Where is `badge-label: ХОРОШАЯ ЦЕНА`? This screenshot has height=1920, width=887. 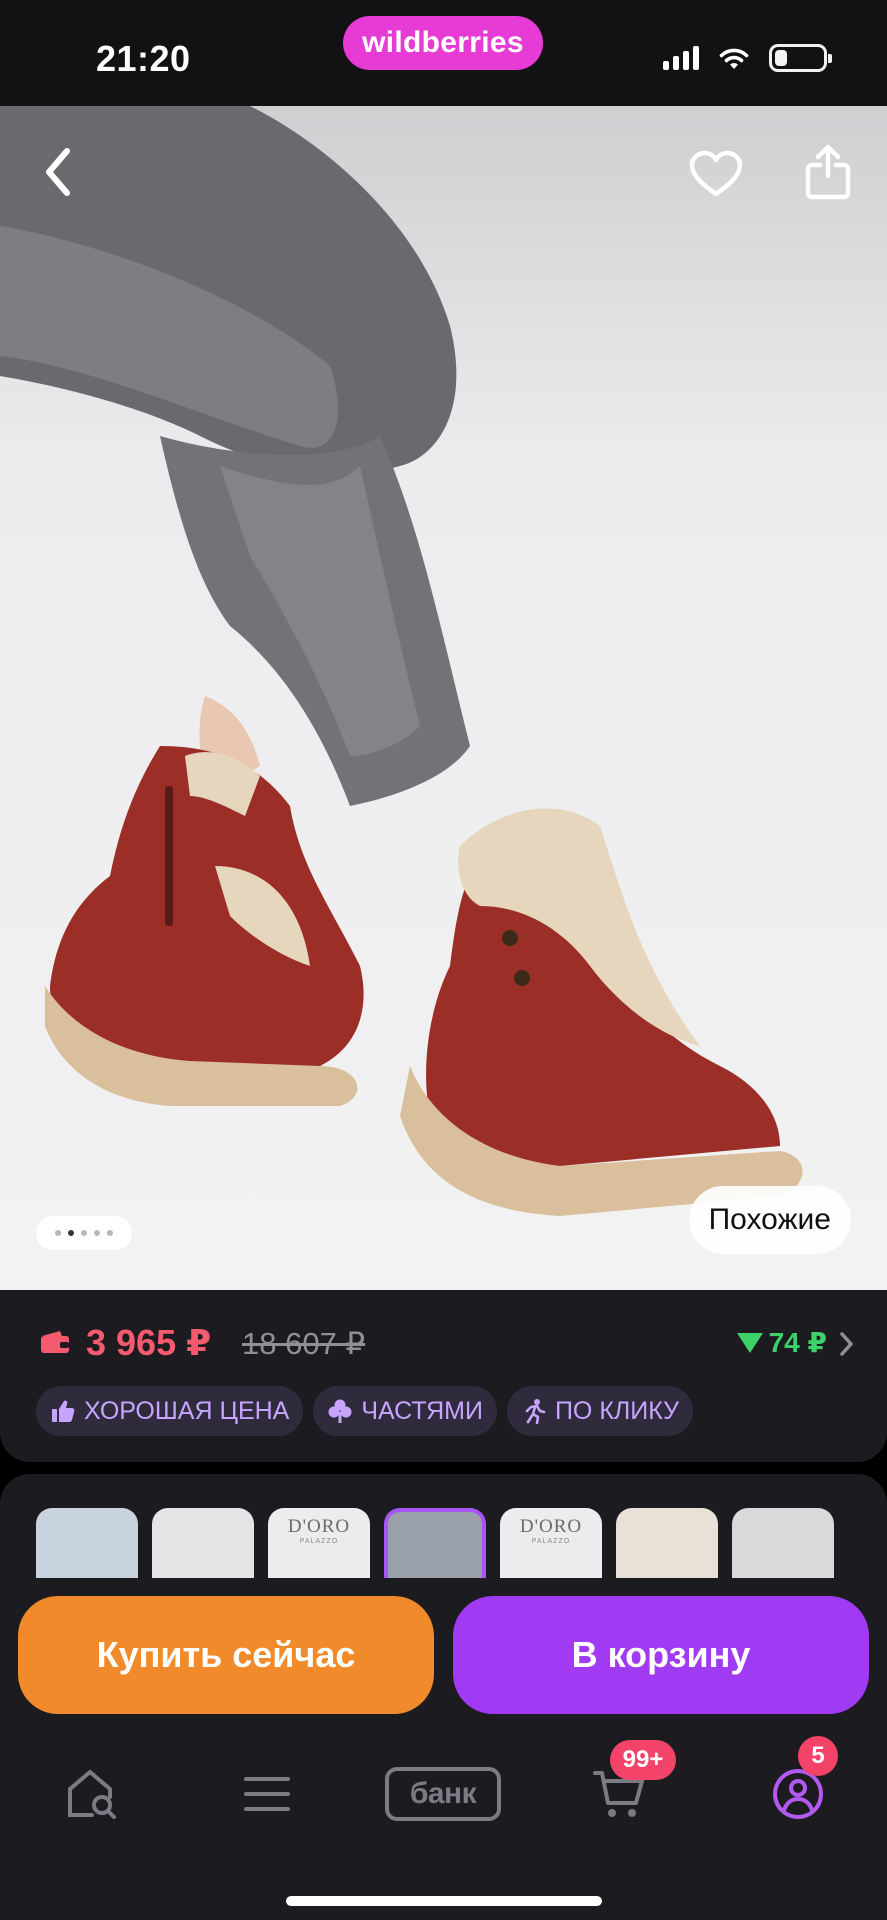
badge-label: ХОРОШАЯ ЦЕНА is located at coordinates (187, 1410).